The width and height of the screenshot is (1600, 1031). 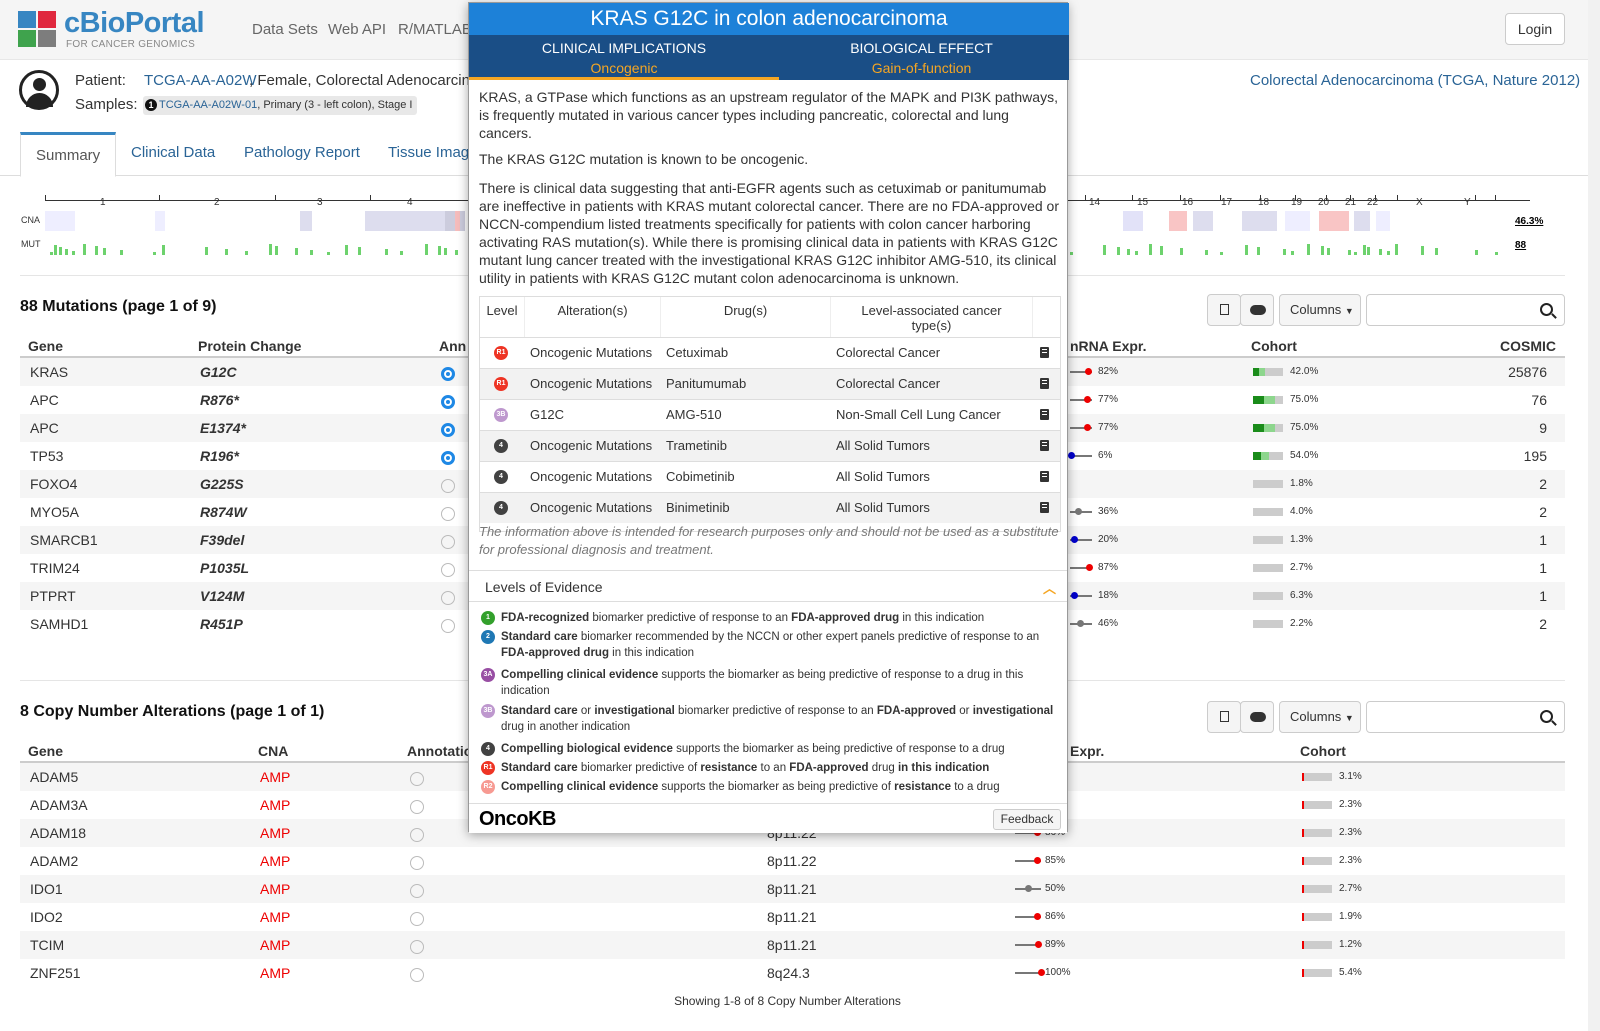 I want to click on feedback-button: Feedback, so click(x=1027, y=819).